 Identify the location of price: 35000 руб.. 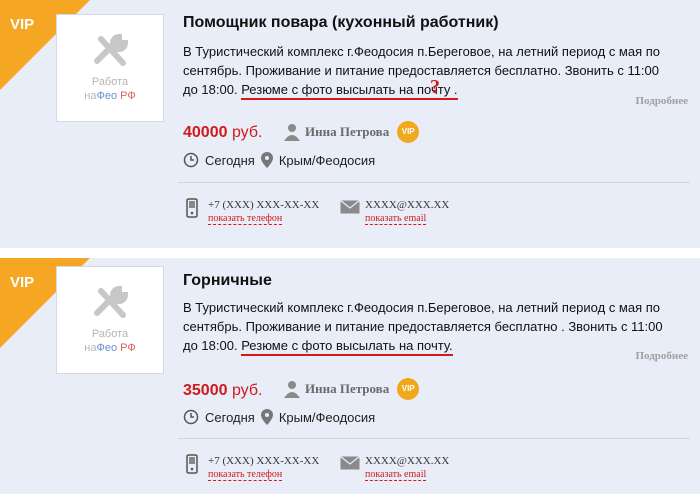
(223, 390).